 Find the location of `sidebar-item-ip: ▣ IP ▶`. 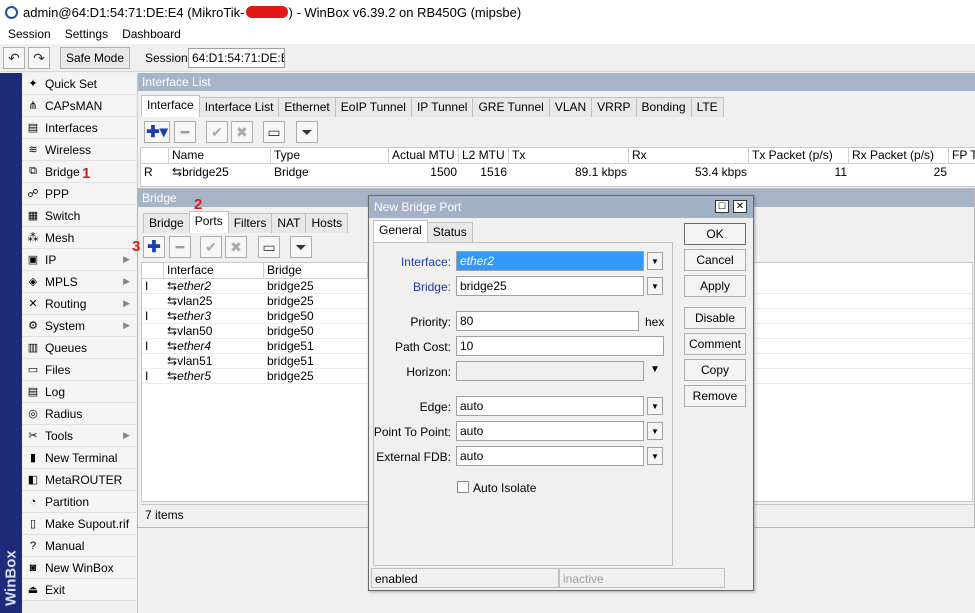

sidebar-item-ip: ▣ IP ▶ is located at coordinates (79, 260).